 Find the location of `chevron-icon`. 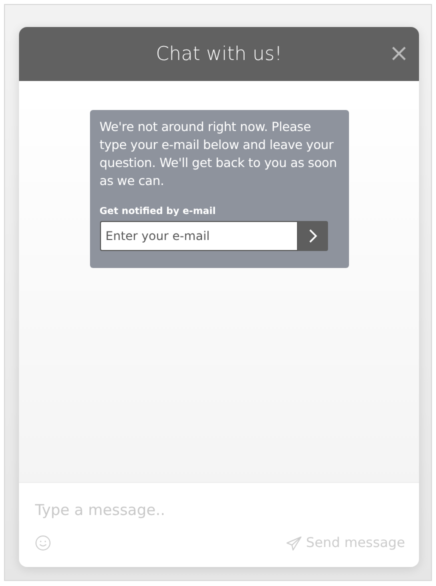

chevron-icon is located at coordinates (313, 236).